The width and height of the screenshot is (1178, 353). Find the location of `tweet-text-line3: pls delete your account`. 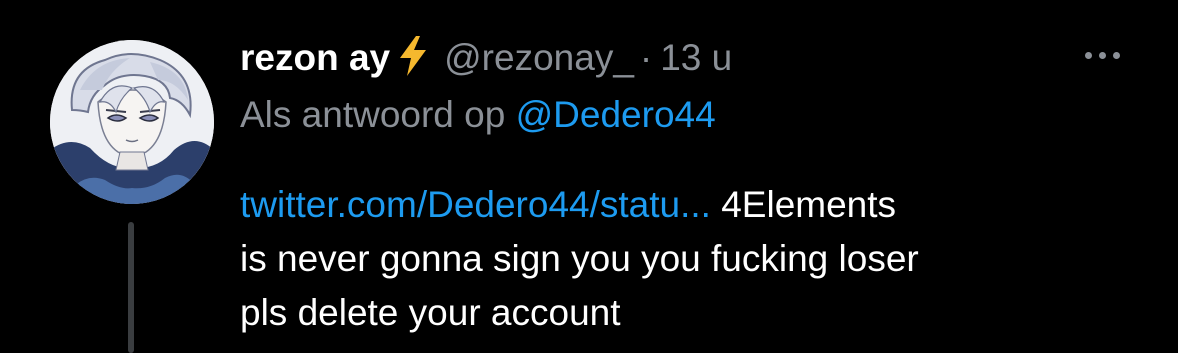

tweet-text-line3: pls delete your account is located at coordinates (430, 312).